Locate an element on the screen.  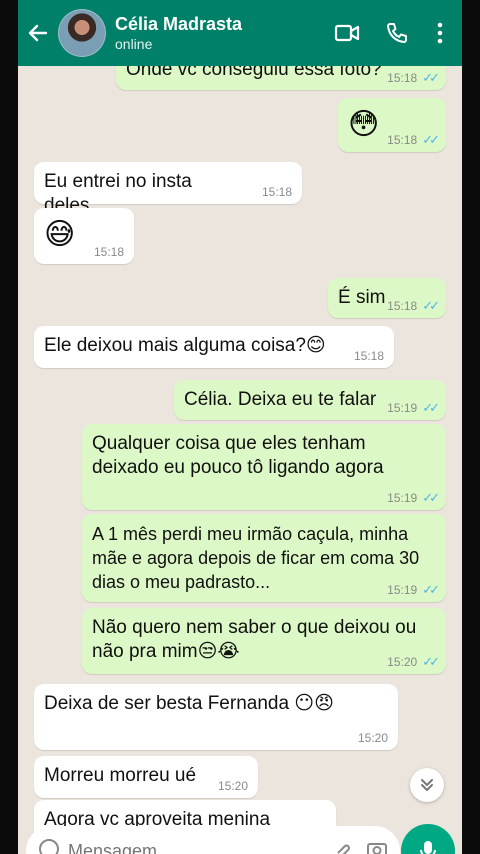
contact-info: Célia Madrasta online is located at coordinates (218, 33).